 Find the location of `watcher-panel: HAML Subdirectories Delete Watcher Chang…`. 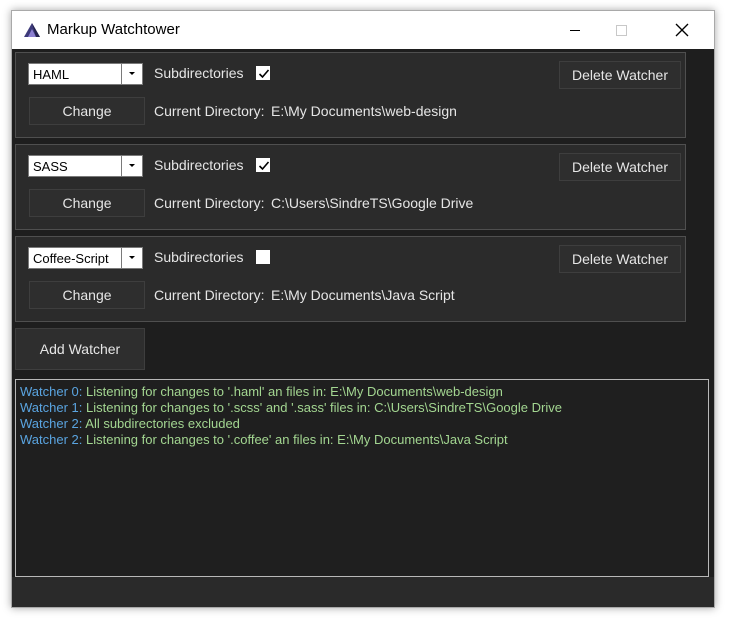

watcher-panel: HAML Subdirectories Delete Watcher Chang… is located at coordinates (350, 95).